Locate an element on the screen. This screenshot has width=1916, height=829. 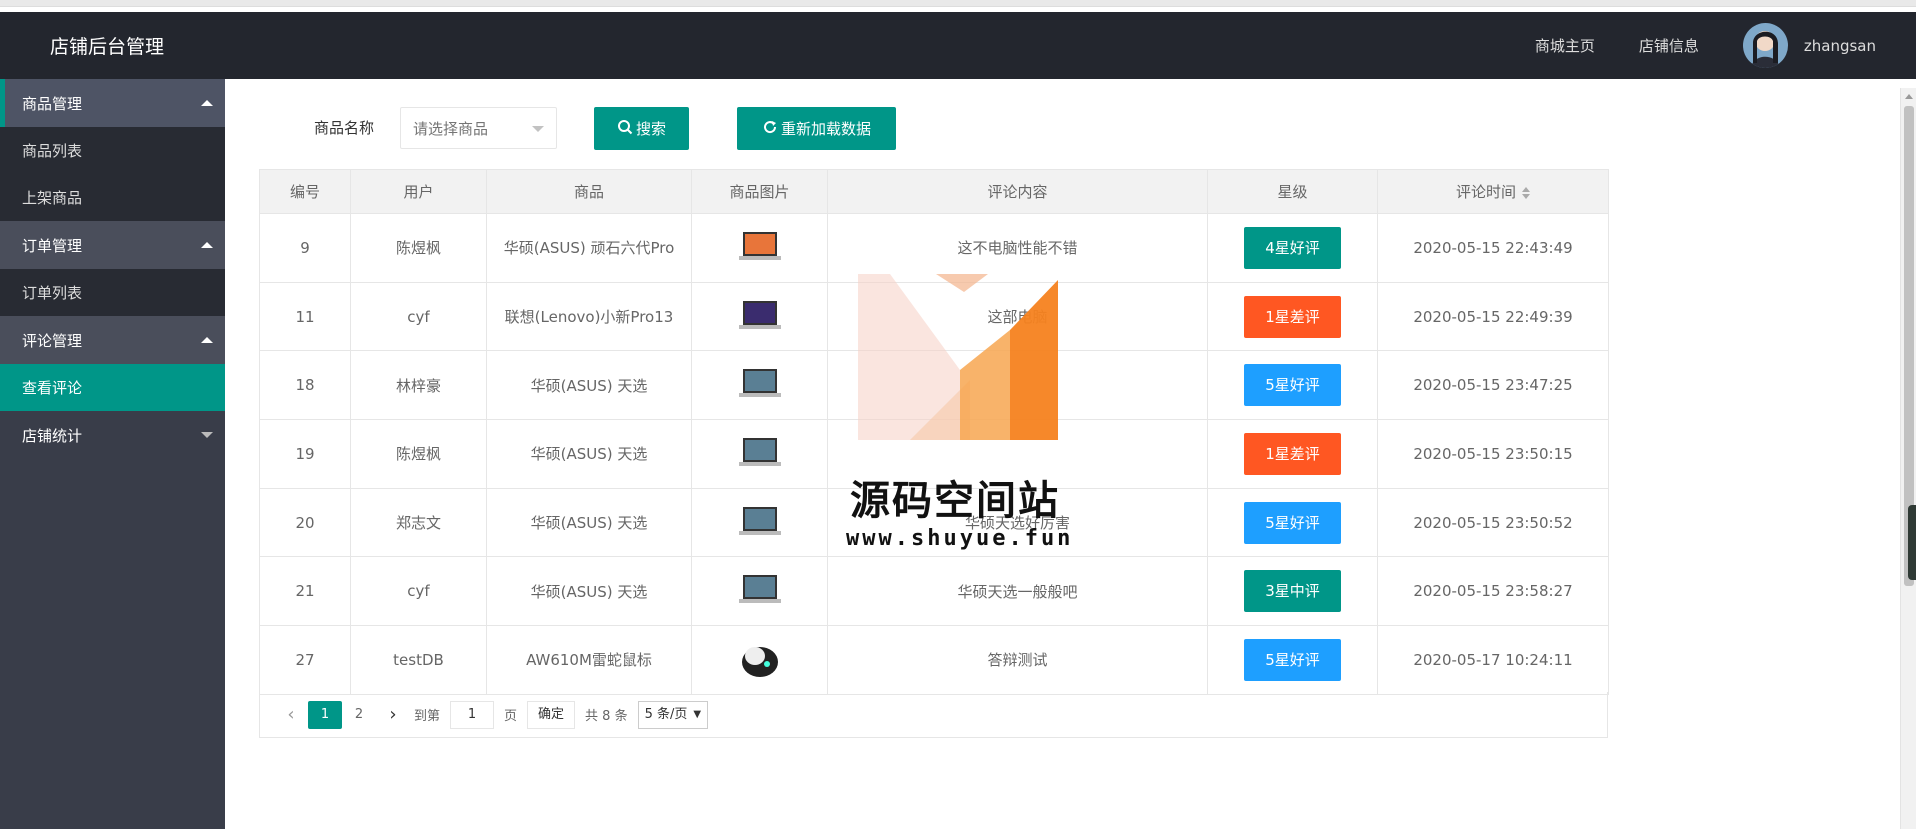
cell-time: 2020-05-15 23:58:27 is located at coordinates (1493, 591).